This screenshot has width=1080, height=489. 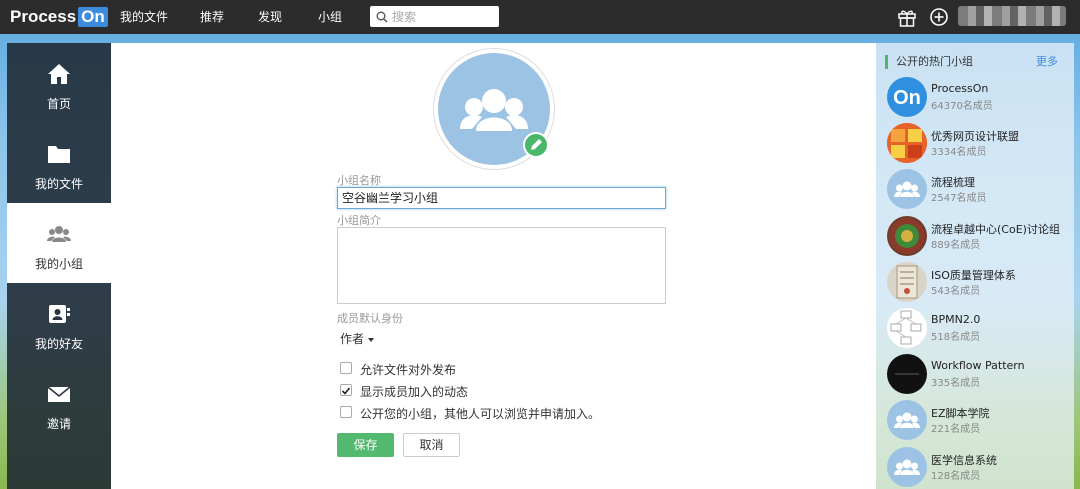 I want to click on nav-my-files: 我的文件, so click(x=144, y=17).